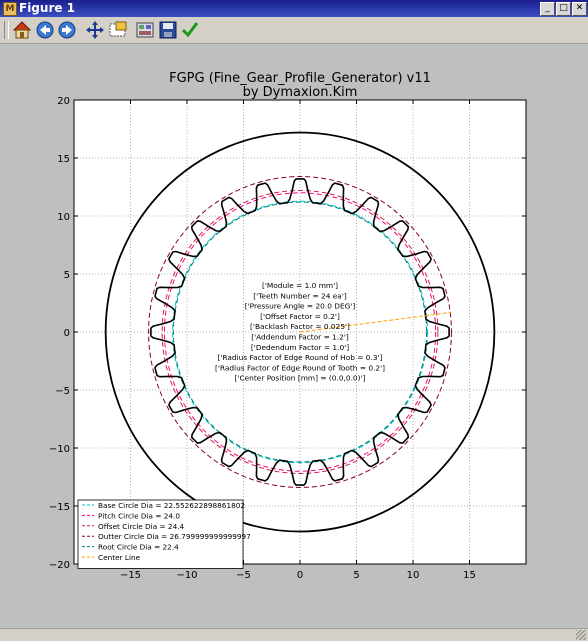 Image resolution: width=588 pixels, height=641 pixels. I want to click on home-button, so click(22, 30).